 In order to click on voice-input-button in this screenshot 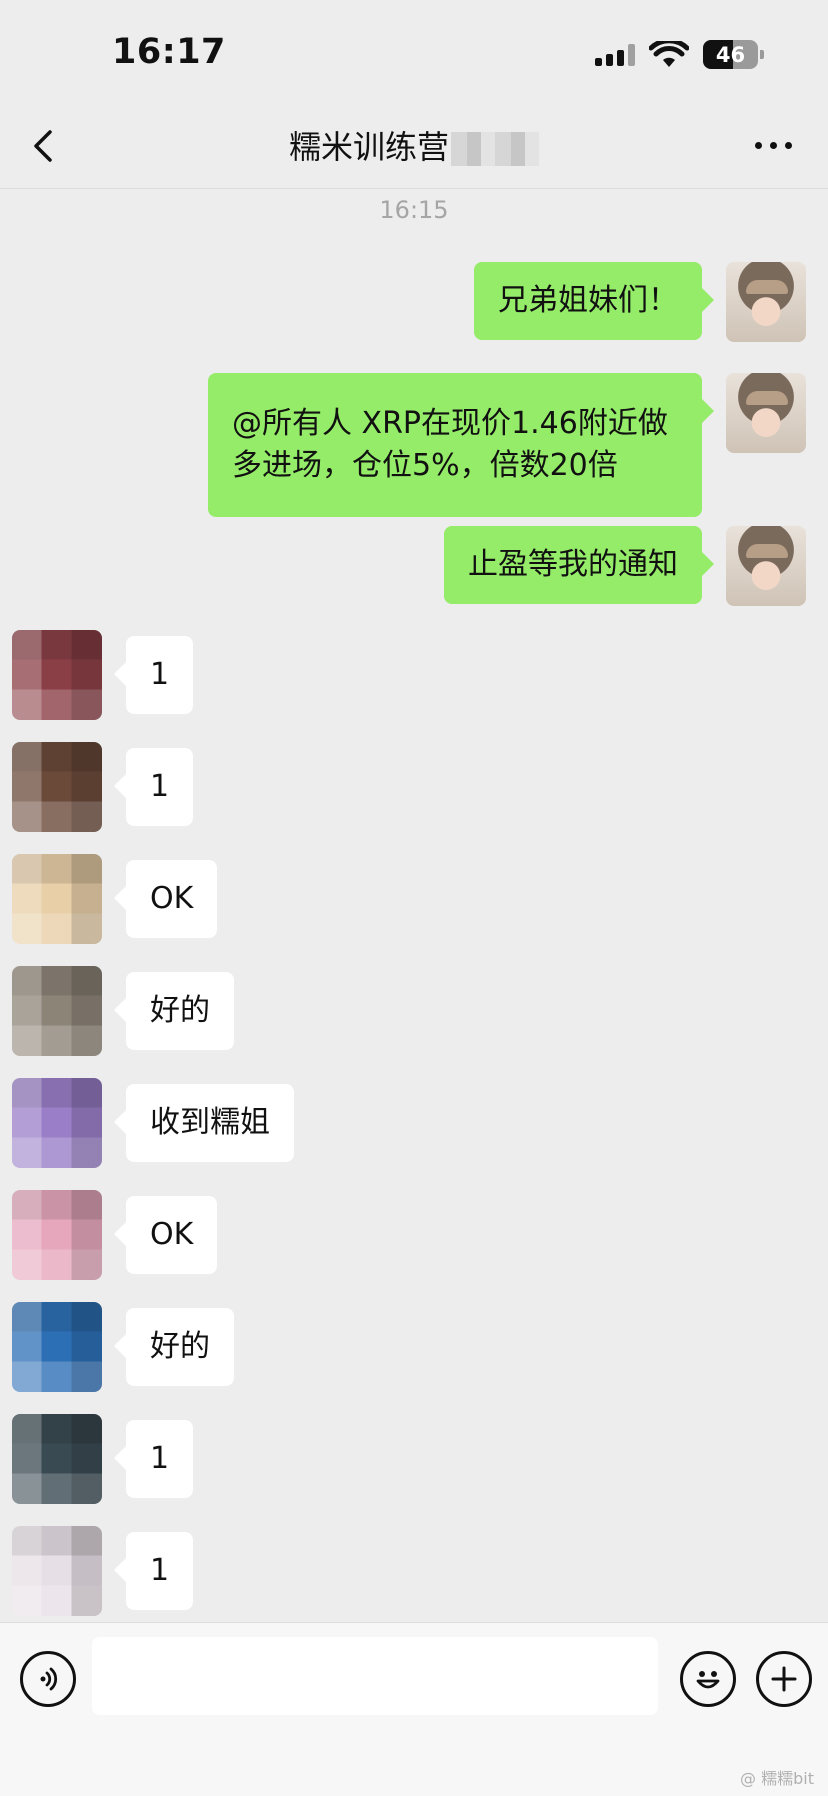, I will do `click(48, 1679)`.